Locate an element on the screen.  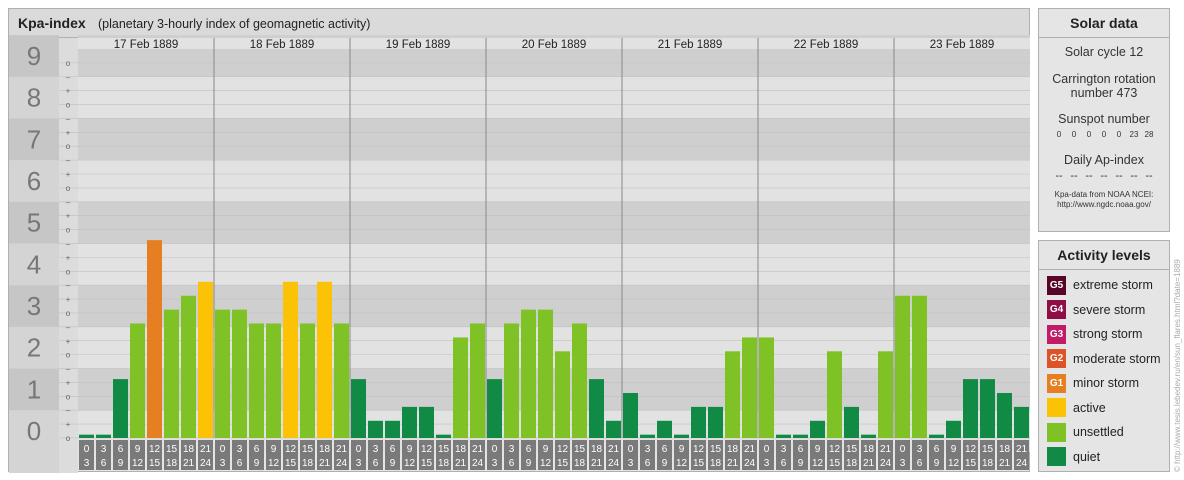
legend-swatch: G2 is located at coordinates (1056, 358).